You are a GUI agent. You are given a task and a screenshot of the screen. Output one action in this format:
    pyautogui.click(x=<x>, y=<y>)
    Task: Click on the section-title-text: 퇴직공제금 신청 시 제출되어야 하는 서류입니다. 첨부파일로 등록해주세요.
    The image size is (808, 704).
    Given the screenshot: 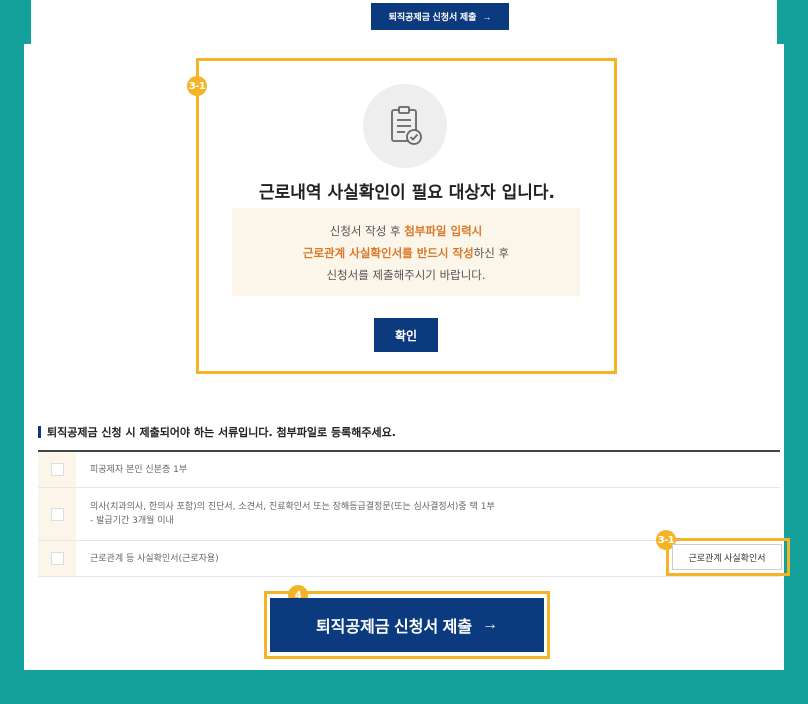 What is the action you would take?
    pyautogui.click(x=221, y=432)
    